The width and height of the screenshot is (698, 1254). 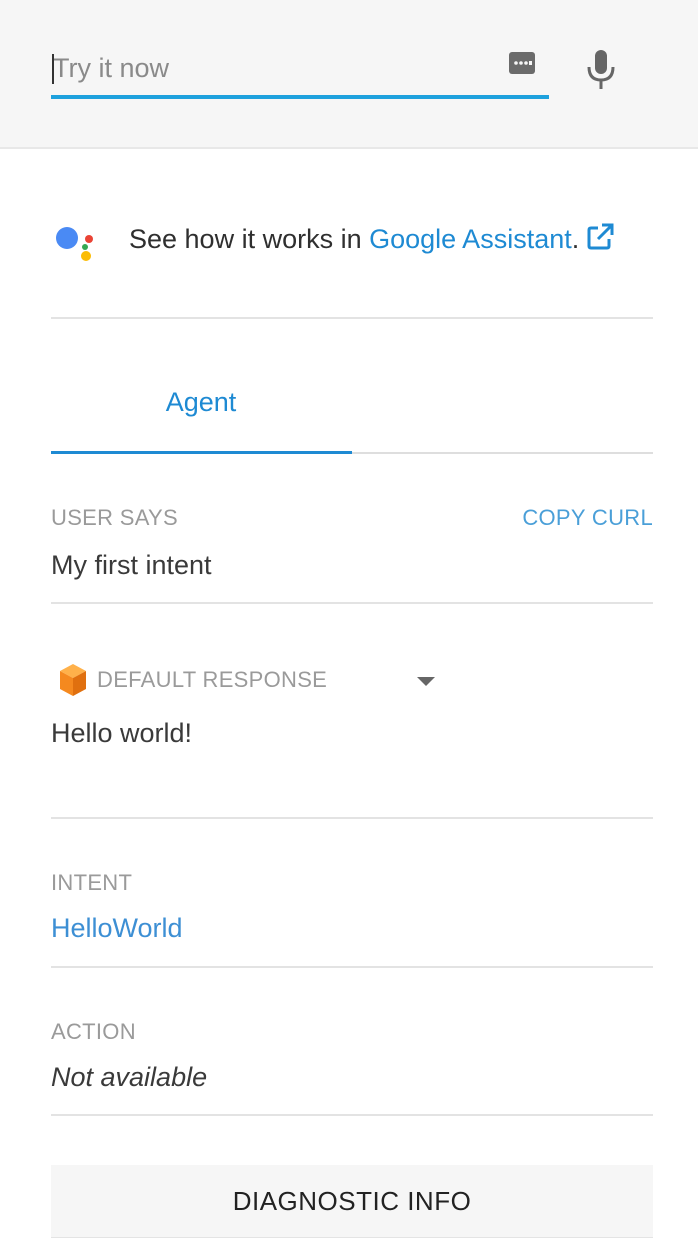 I want to click on try-it-now-field, so click(x=300, y=69).